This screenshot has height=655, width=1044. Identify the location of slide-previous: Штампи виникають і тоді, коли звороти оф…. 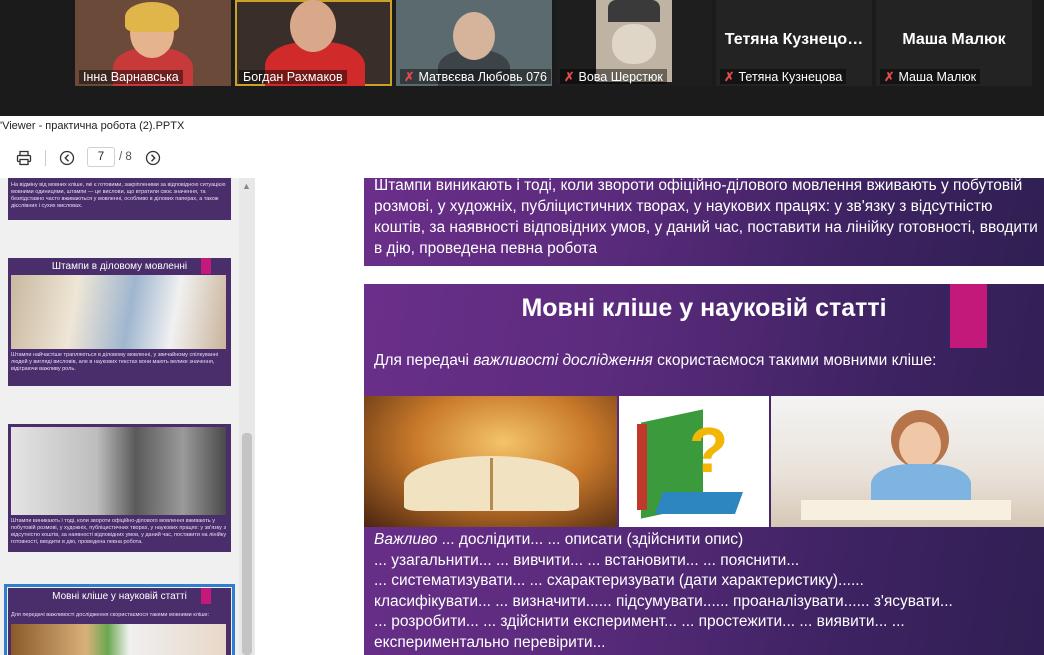
(704, 222).